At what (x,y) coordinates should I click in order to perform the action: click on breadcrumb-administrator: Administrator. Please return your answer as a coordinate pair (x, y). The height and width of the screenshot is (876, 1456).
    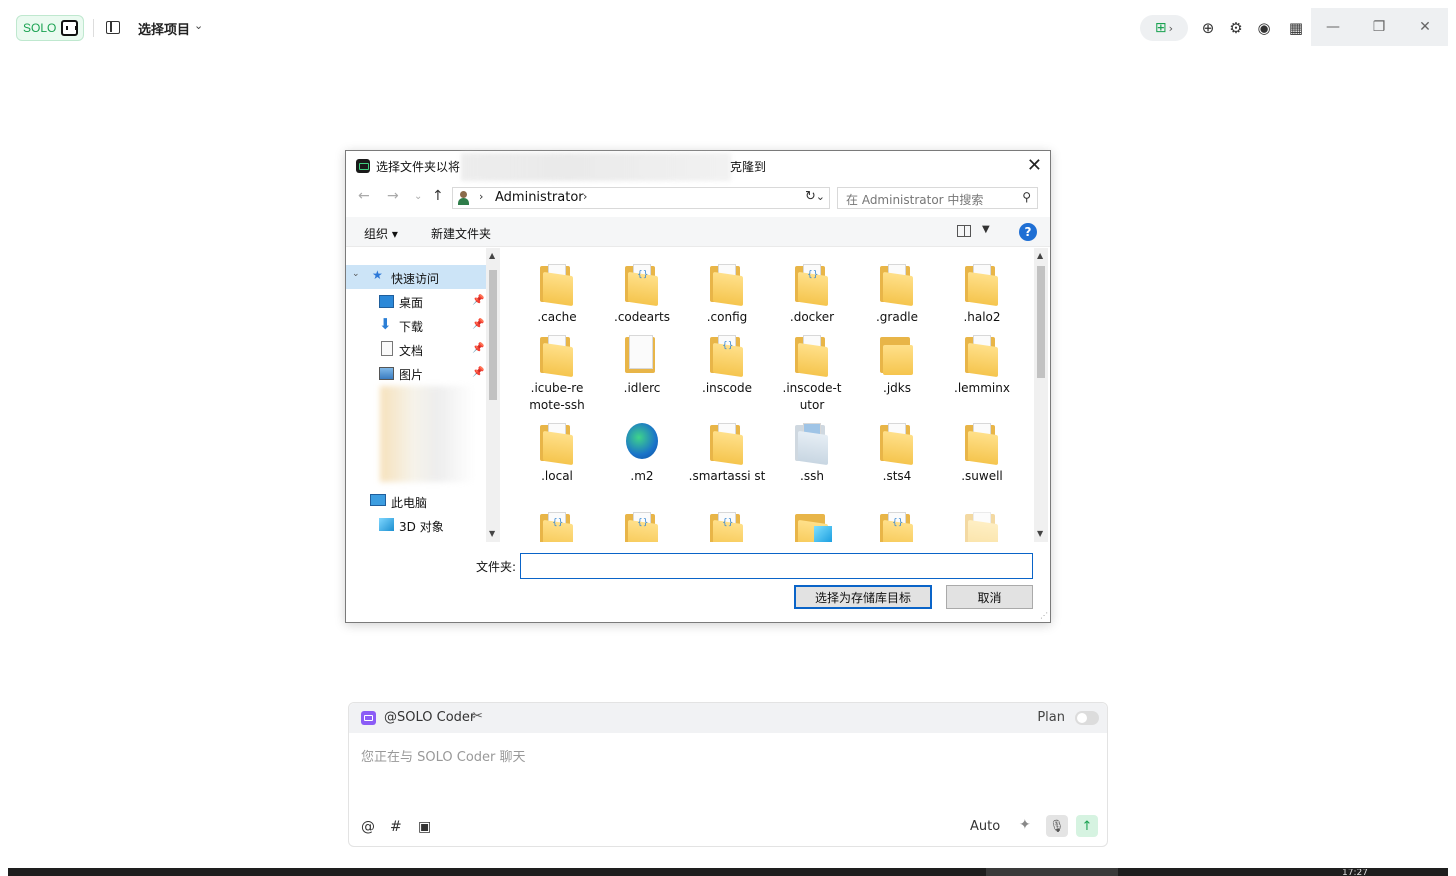
    Looking at the image, I should click on (539, 197).